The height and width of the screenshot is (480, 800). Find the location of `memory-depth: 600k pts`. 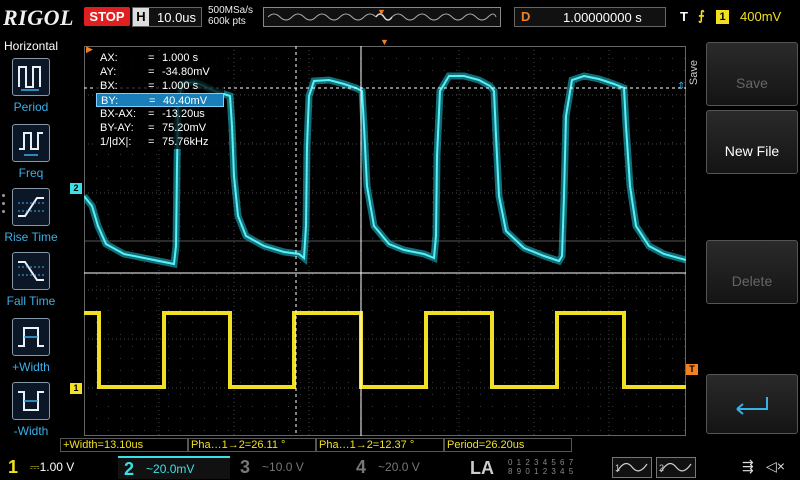

memory-depth: 600k pts is located at coordinates (227, 21).